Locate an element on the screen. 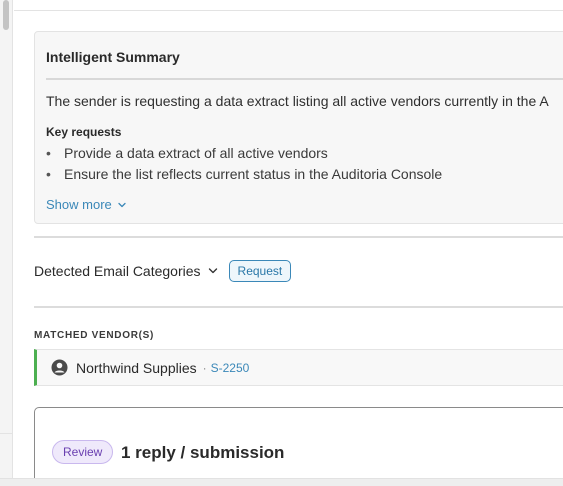  detected-categories-row: Detected Email Categories Request is located at coordinates (163, 271).